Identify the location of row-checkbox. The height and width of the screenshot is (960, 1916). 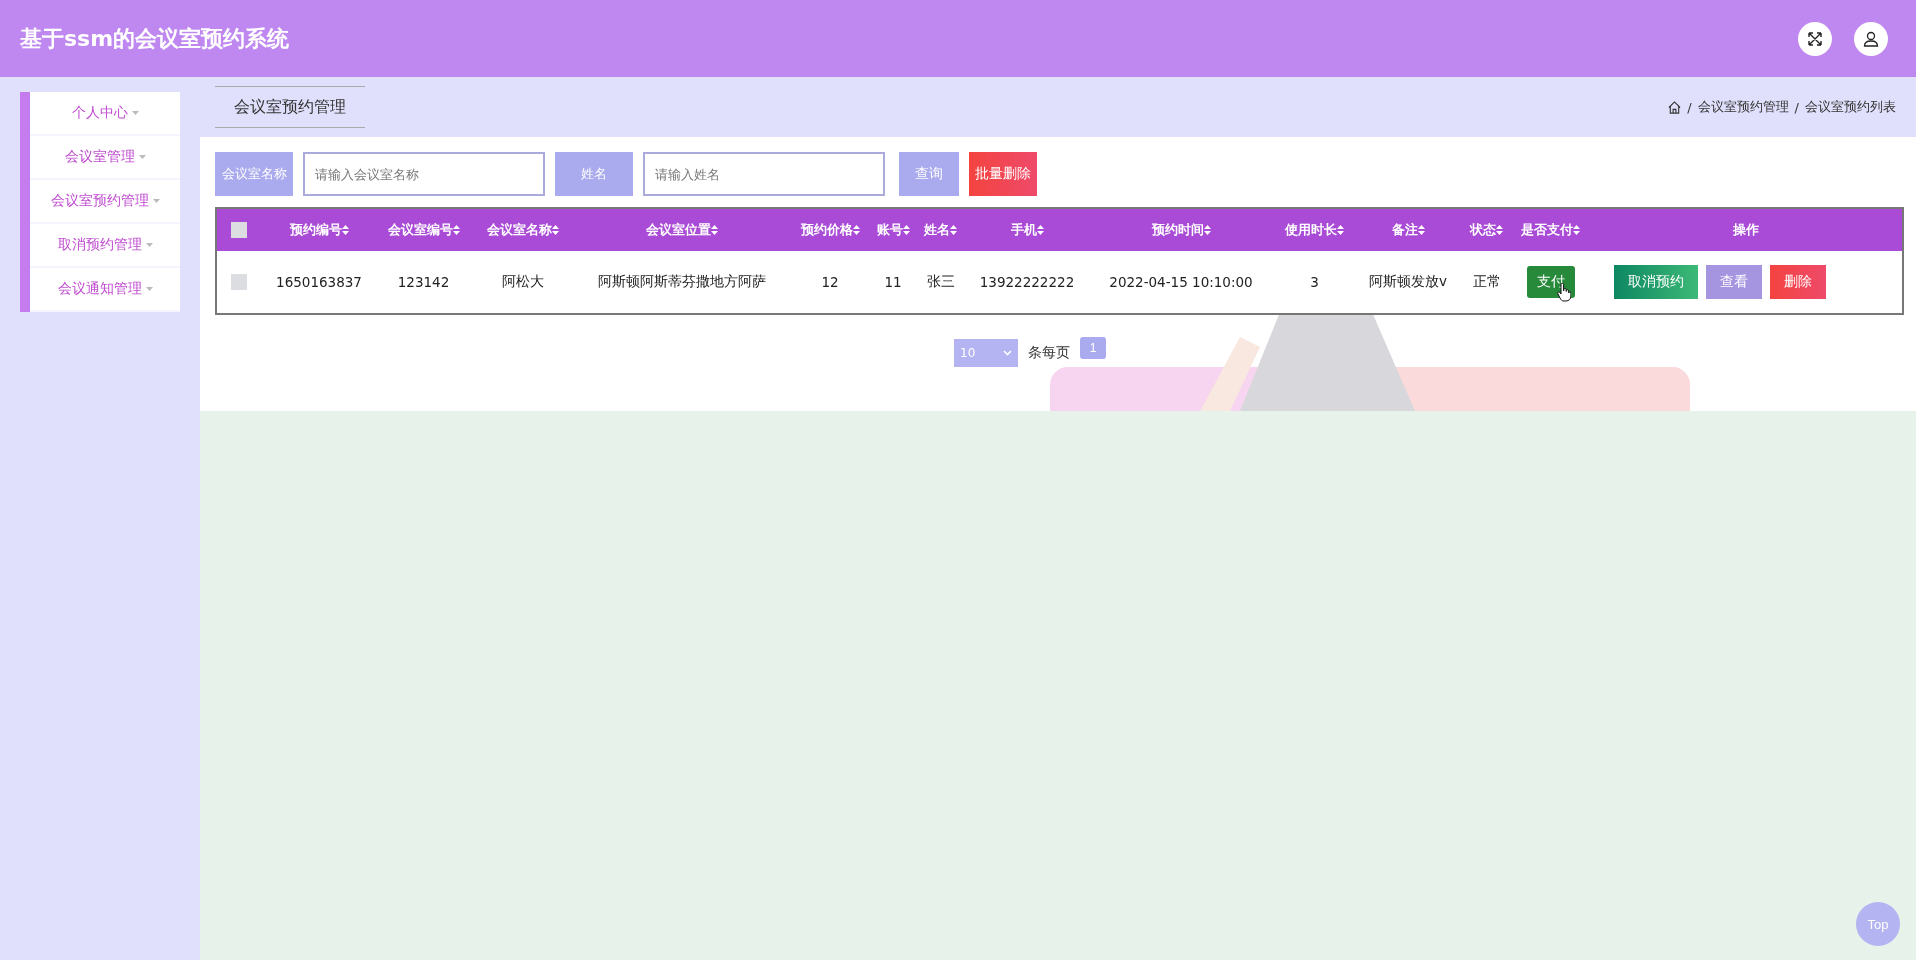
(239, 282).